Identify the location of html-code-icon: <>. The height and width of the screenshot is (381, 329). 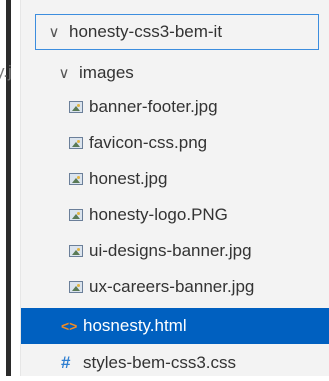
(69, 326).